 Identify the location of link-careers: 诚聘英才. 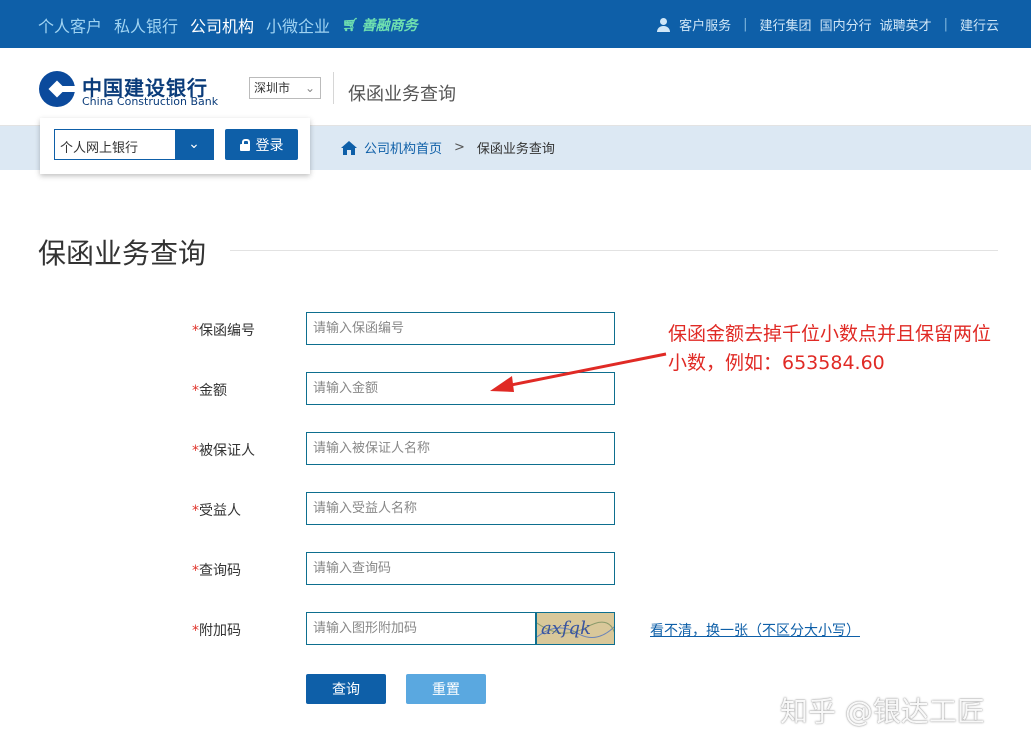
(906, 24).